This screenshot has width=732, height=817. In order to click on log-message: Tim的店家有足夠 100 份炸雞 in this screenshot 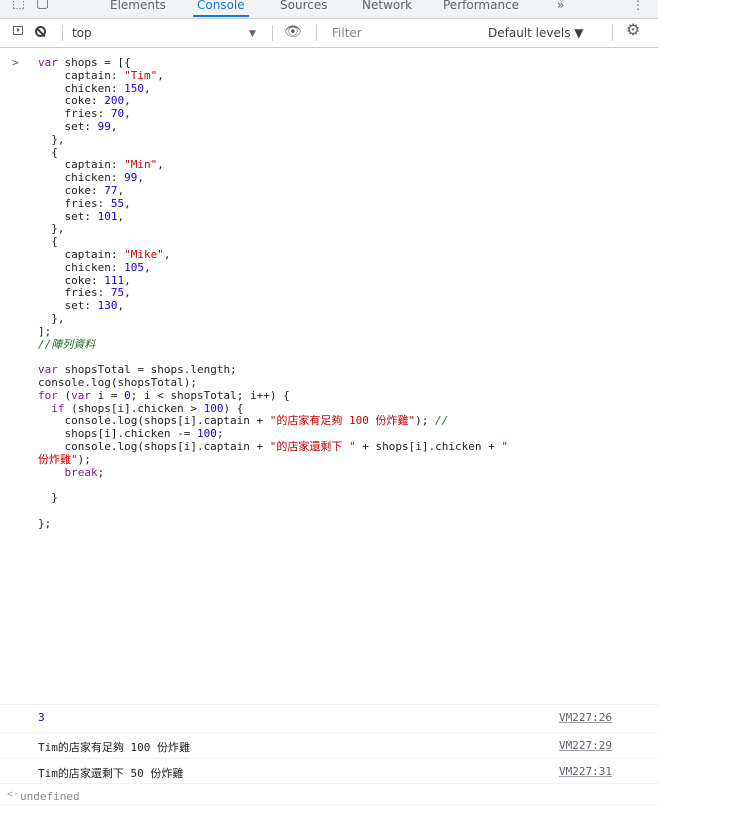, I will do `click(114, 747)`.